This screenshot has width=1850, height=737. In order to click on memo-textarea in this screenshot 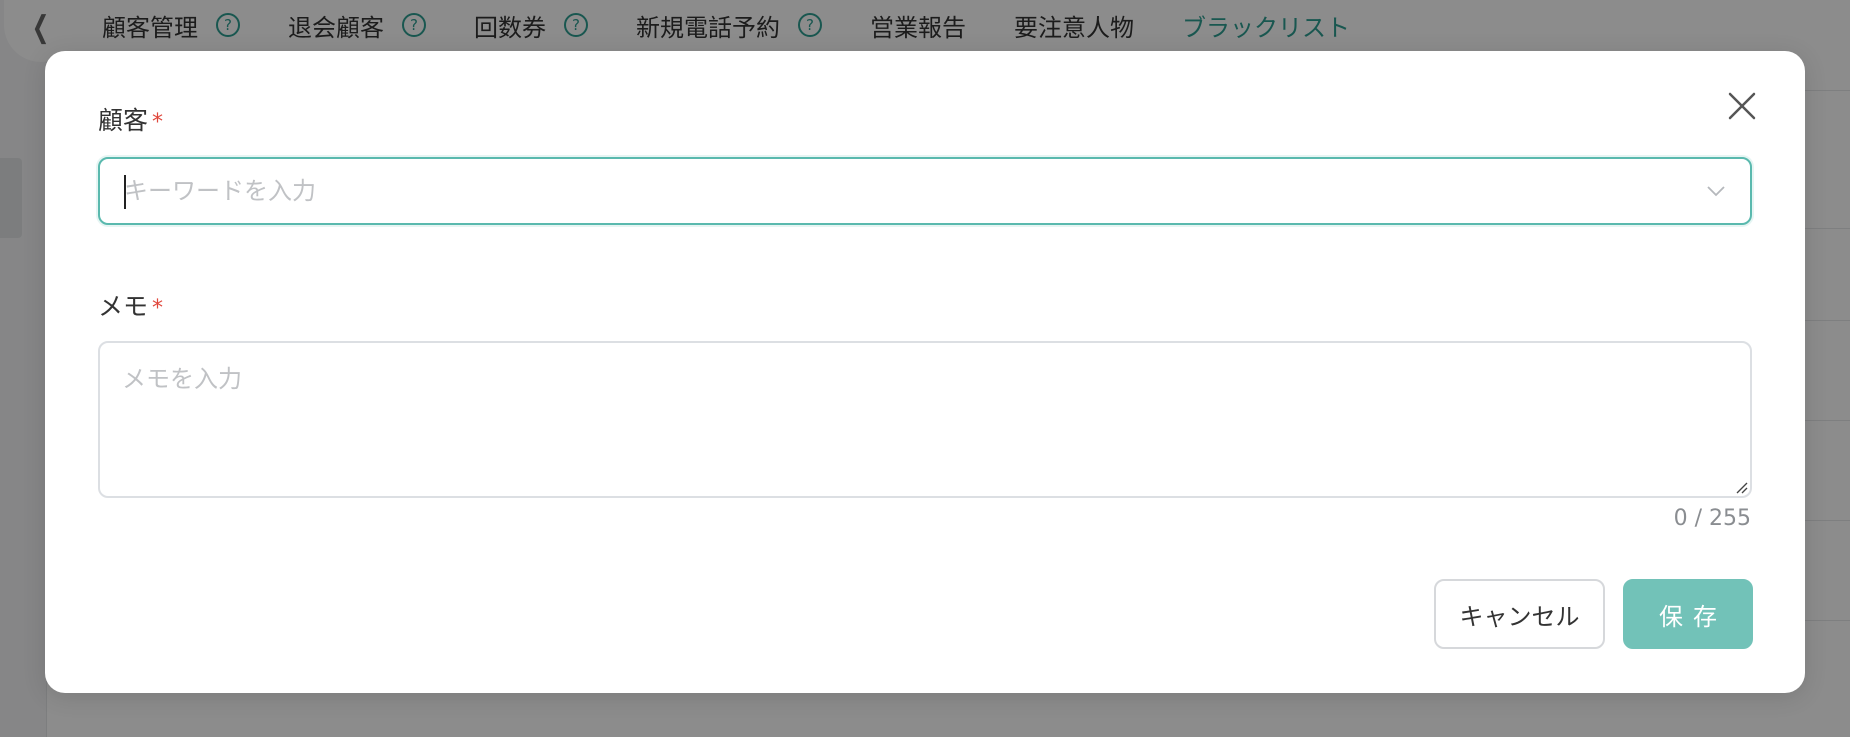, I will do `click(922, 419)`.